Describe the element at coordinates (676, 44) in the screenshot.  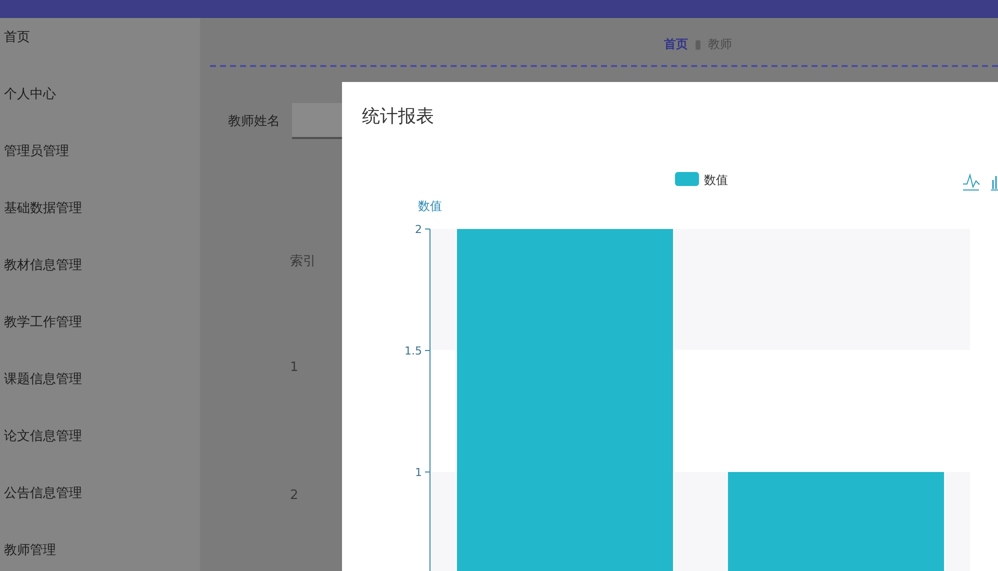
I see `breadcrumb-link: 首页` at that location.